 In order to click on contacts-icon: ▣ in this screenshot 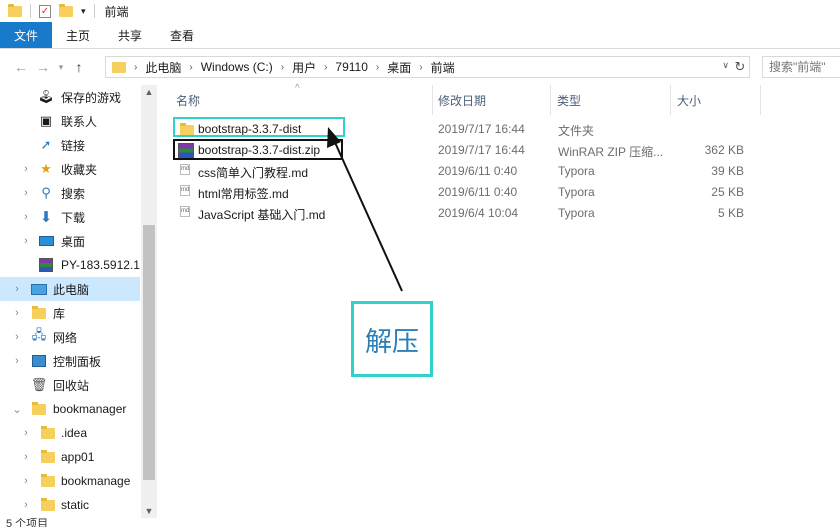, I will do `click(46, 120)`.